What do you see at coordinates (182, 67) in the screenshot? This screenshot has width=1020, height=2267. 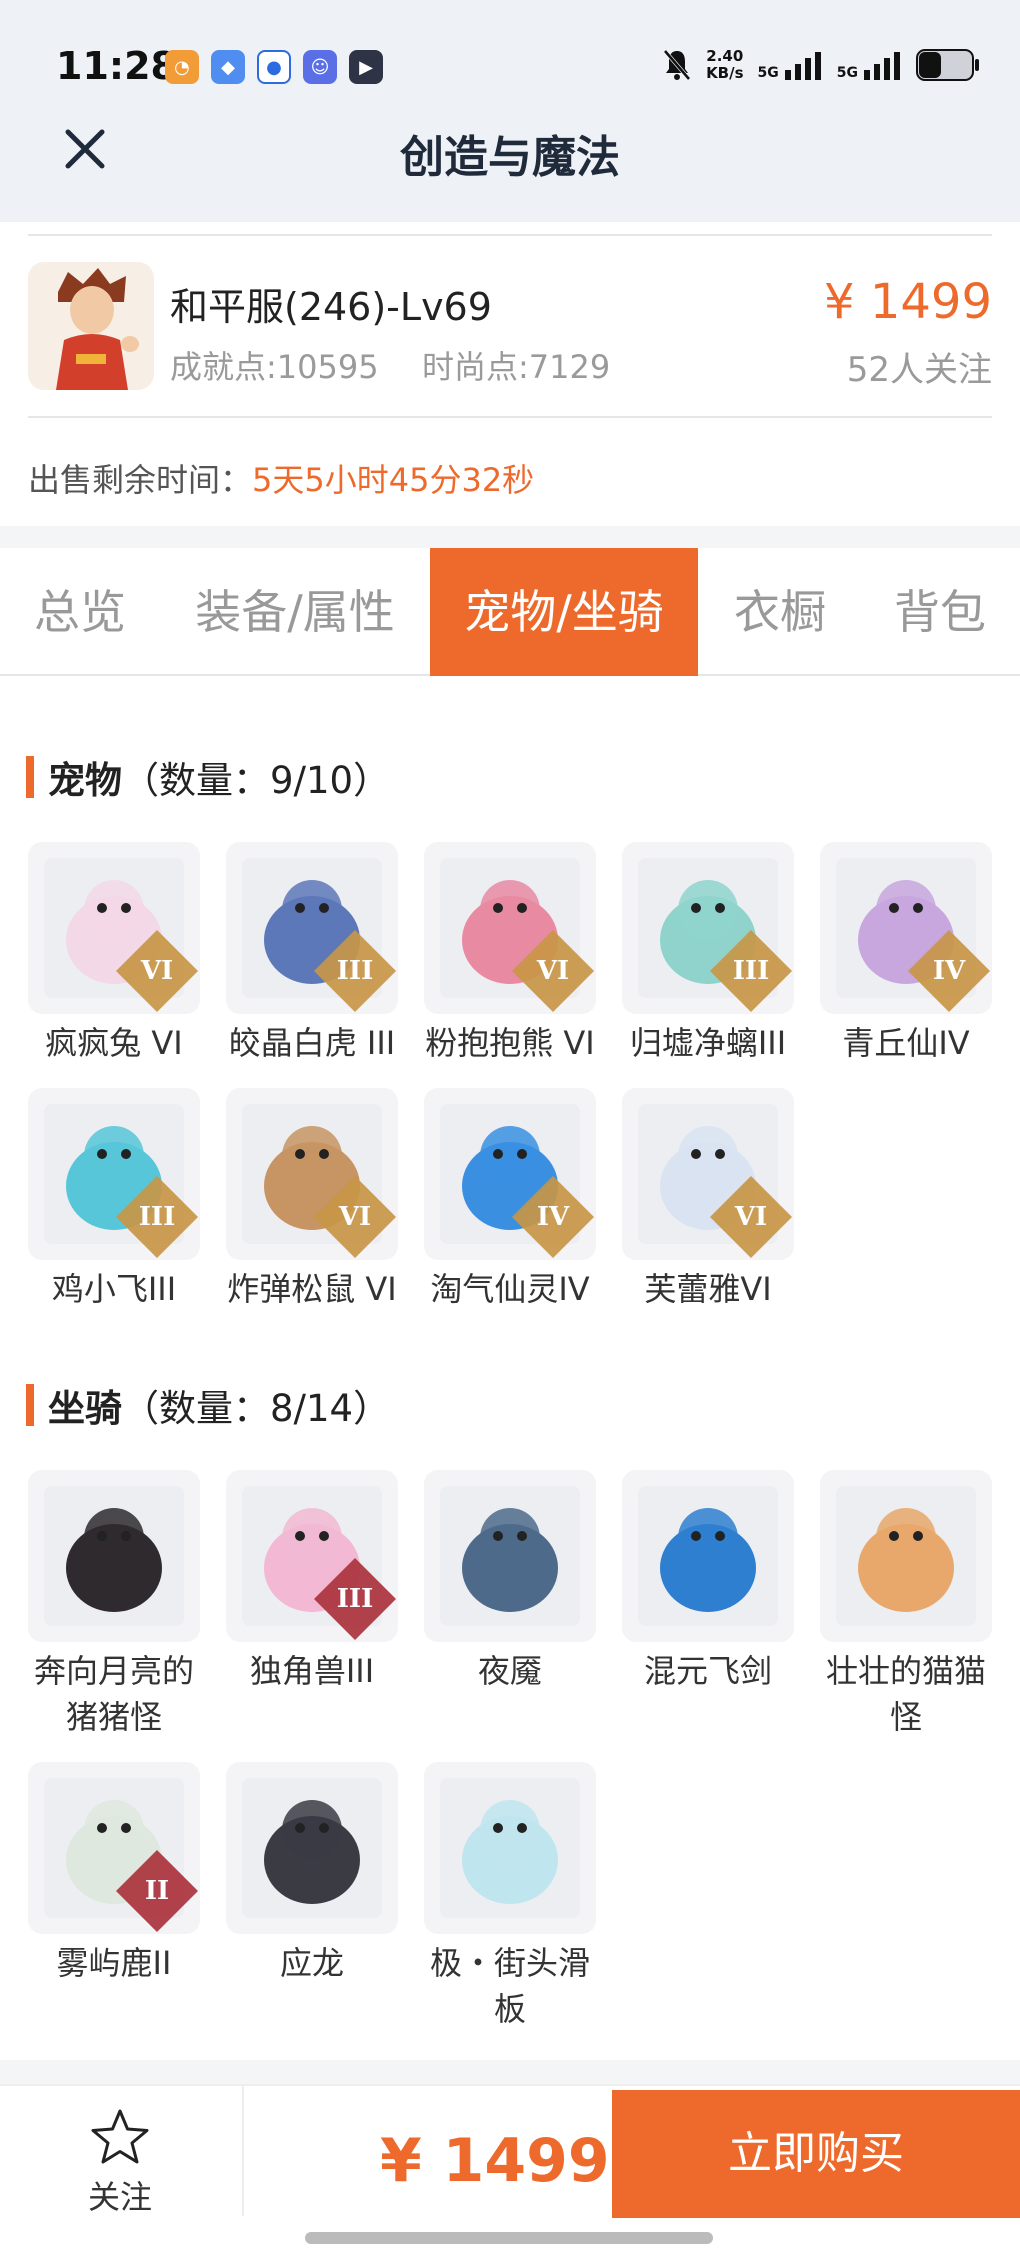 I see `taobao-app-icon: ◔` at bounding box center [182, 67].